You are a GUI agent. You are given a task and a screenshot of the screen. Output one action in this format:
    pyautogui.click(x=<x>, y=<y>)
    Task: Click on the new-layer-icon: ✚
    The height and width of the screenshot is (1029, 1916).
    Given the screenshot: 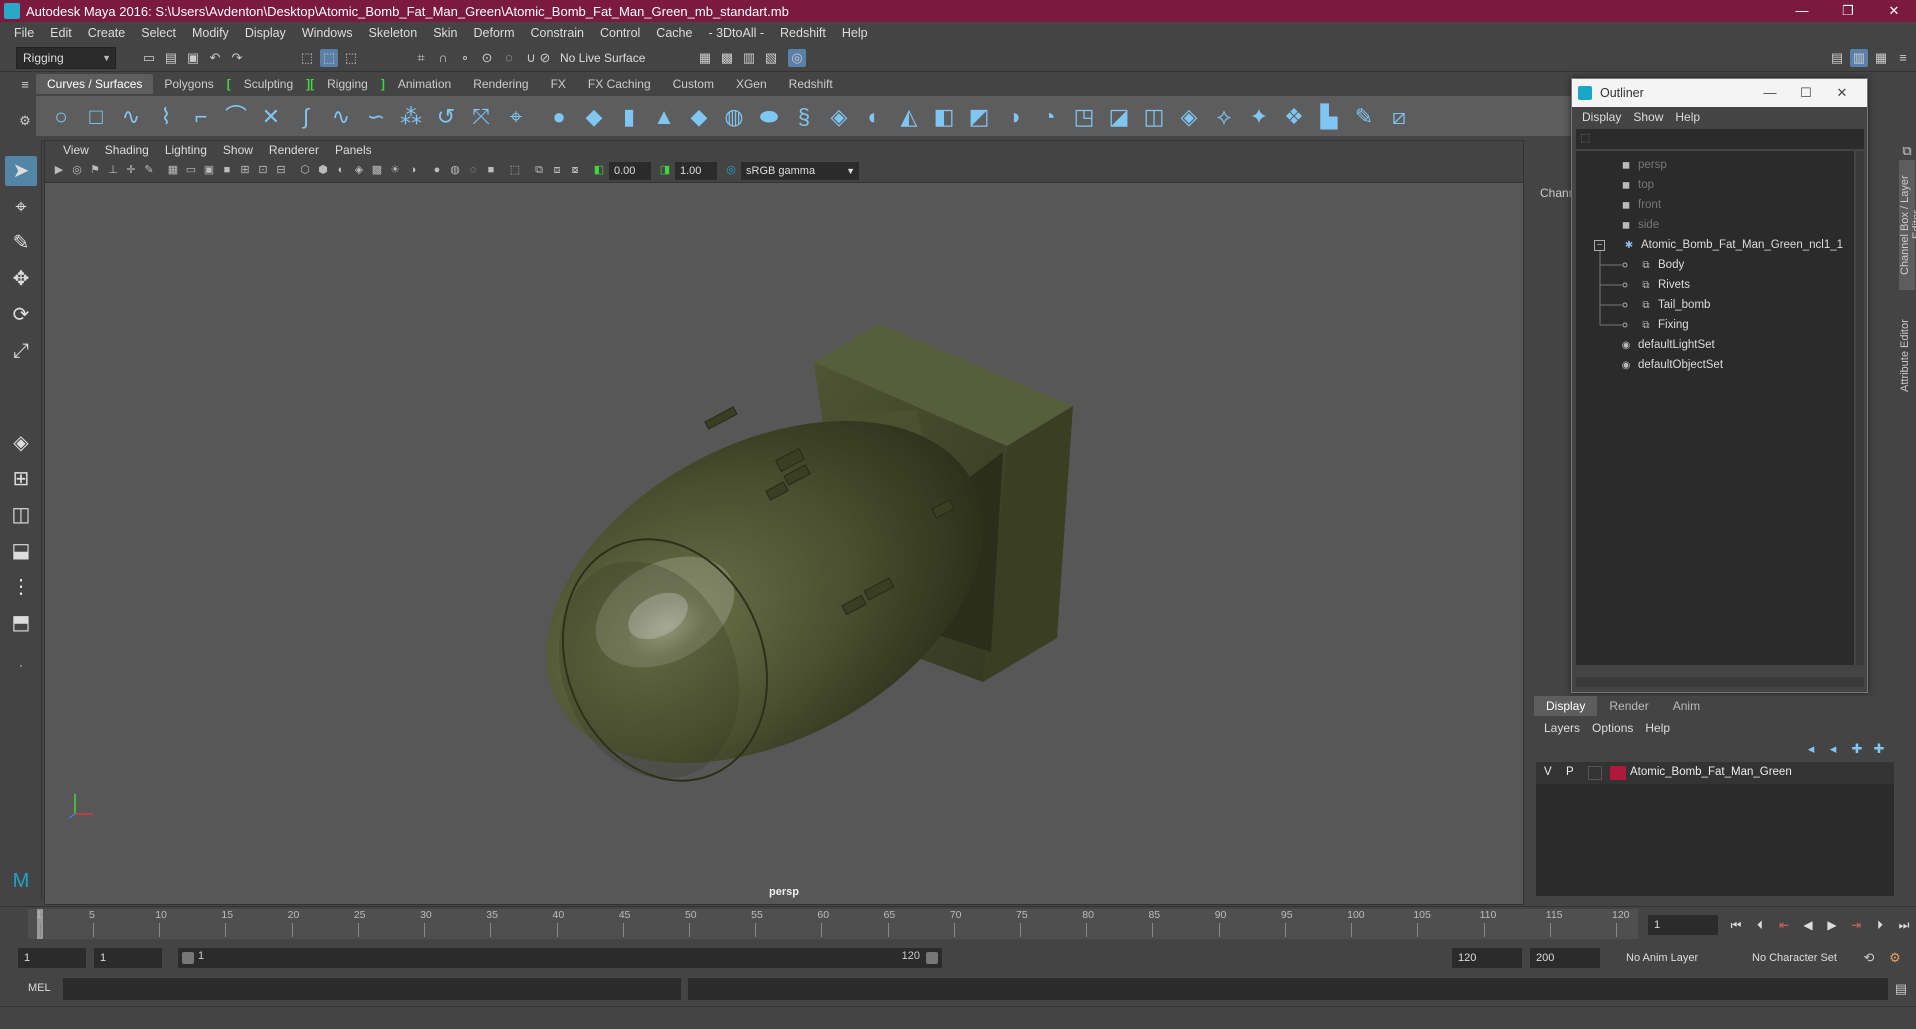 What is the action you would take?
    pyautogui.click(x=1857, y=749)
    